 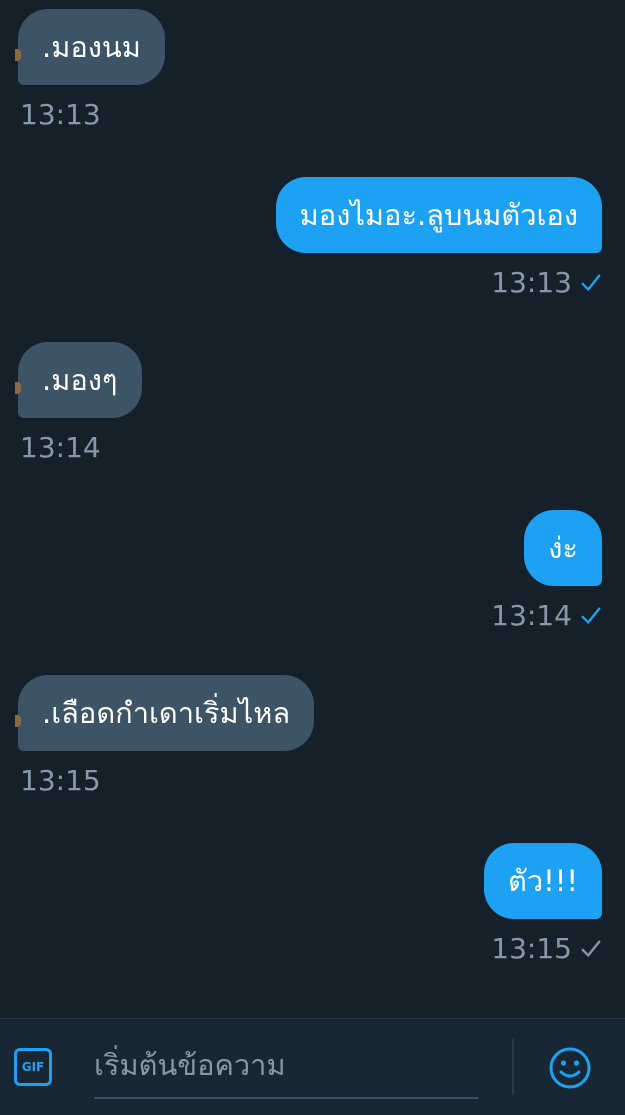 I want to click on message-bubble: .มองนม, so click(x=91, y=47).